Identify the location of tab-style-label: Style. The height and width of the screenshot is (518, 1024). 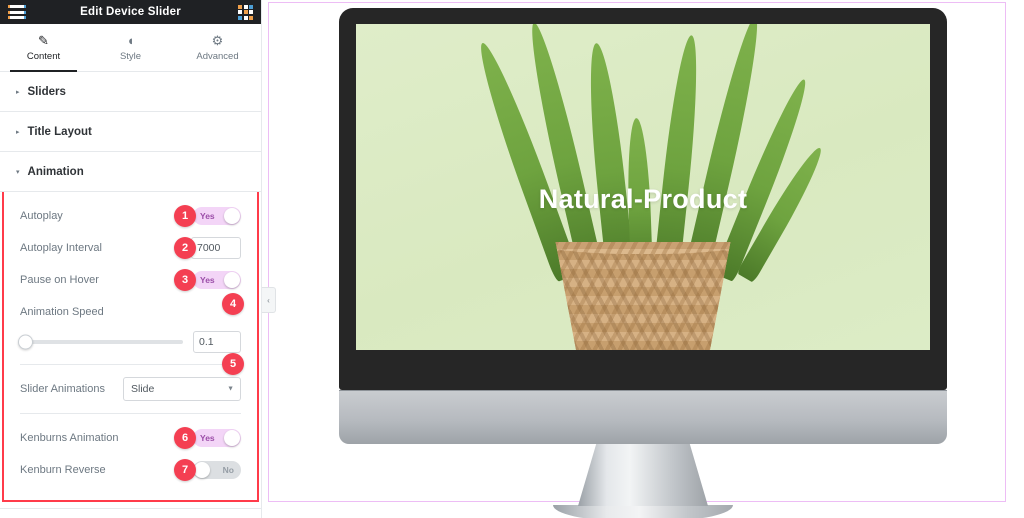
(130, 56).